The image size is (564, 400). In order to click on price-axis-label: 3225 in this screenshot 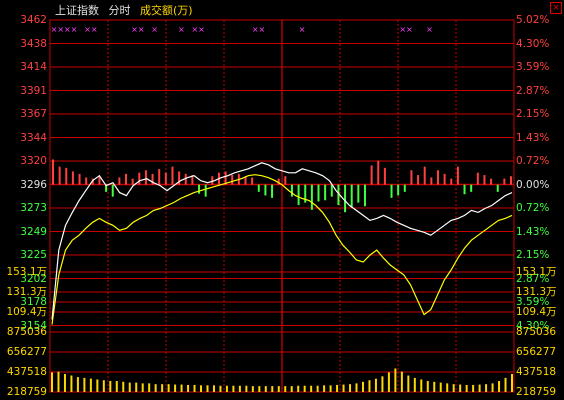, I will do `click(33, 255)`.